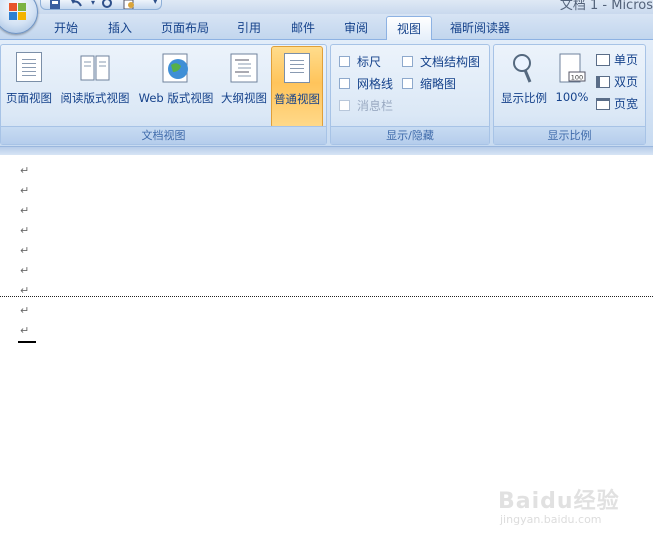 The width and height of the screenshot is (653, 545). I want to click on thumbnails-checkbox-box, so click(407, 83).